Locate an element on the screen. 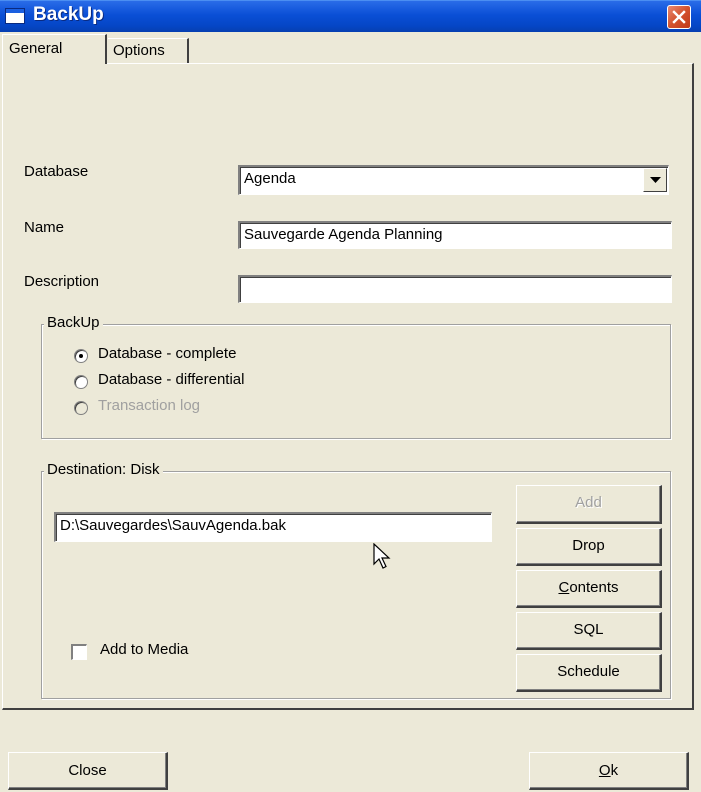 The height and width of the screenshot is (792, 701). ok-accel-key: O is located at coordinates (604, 770).